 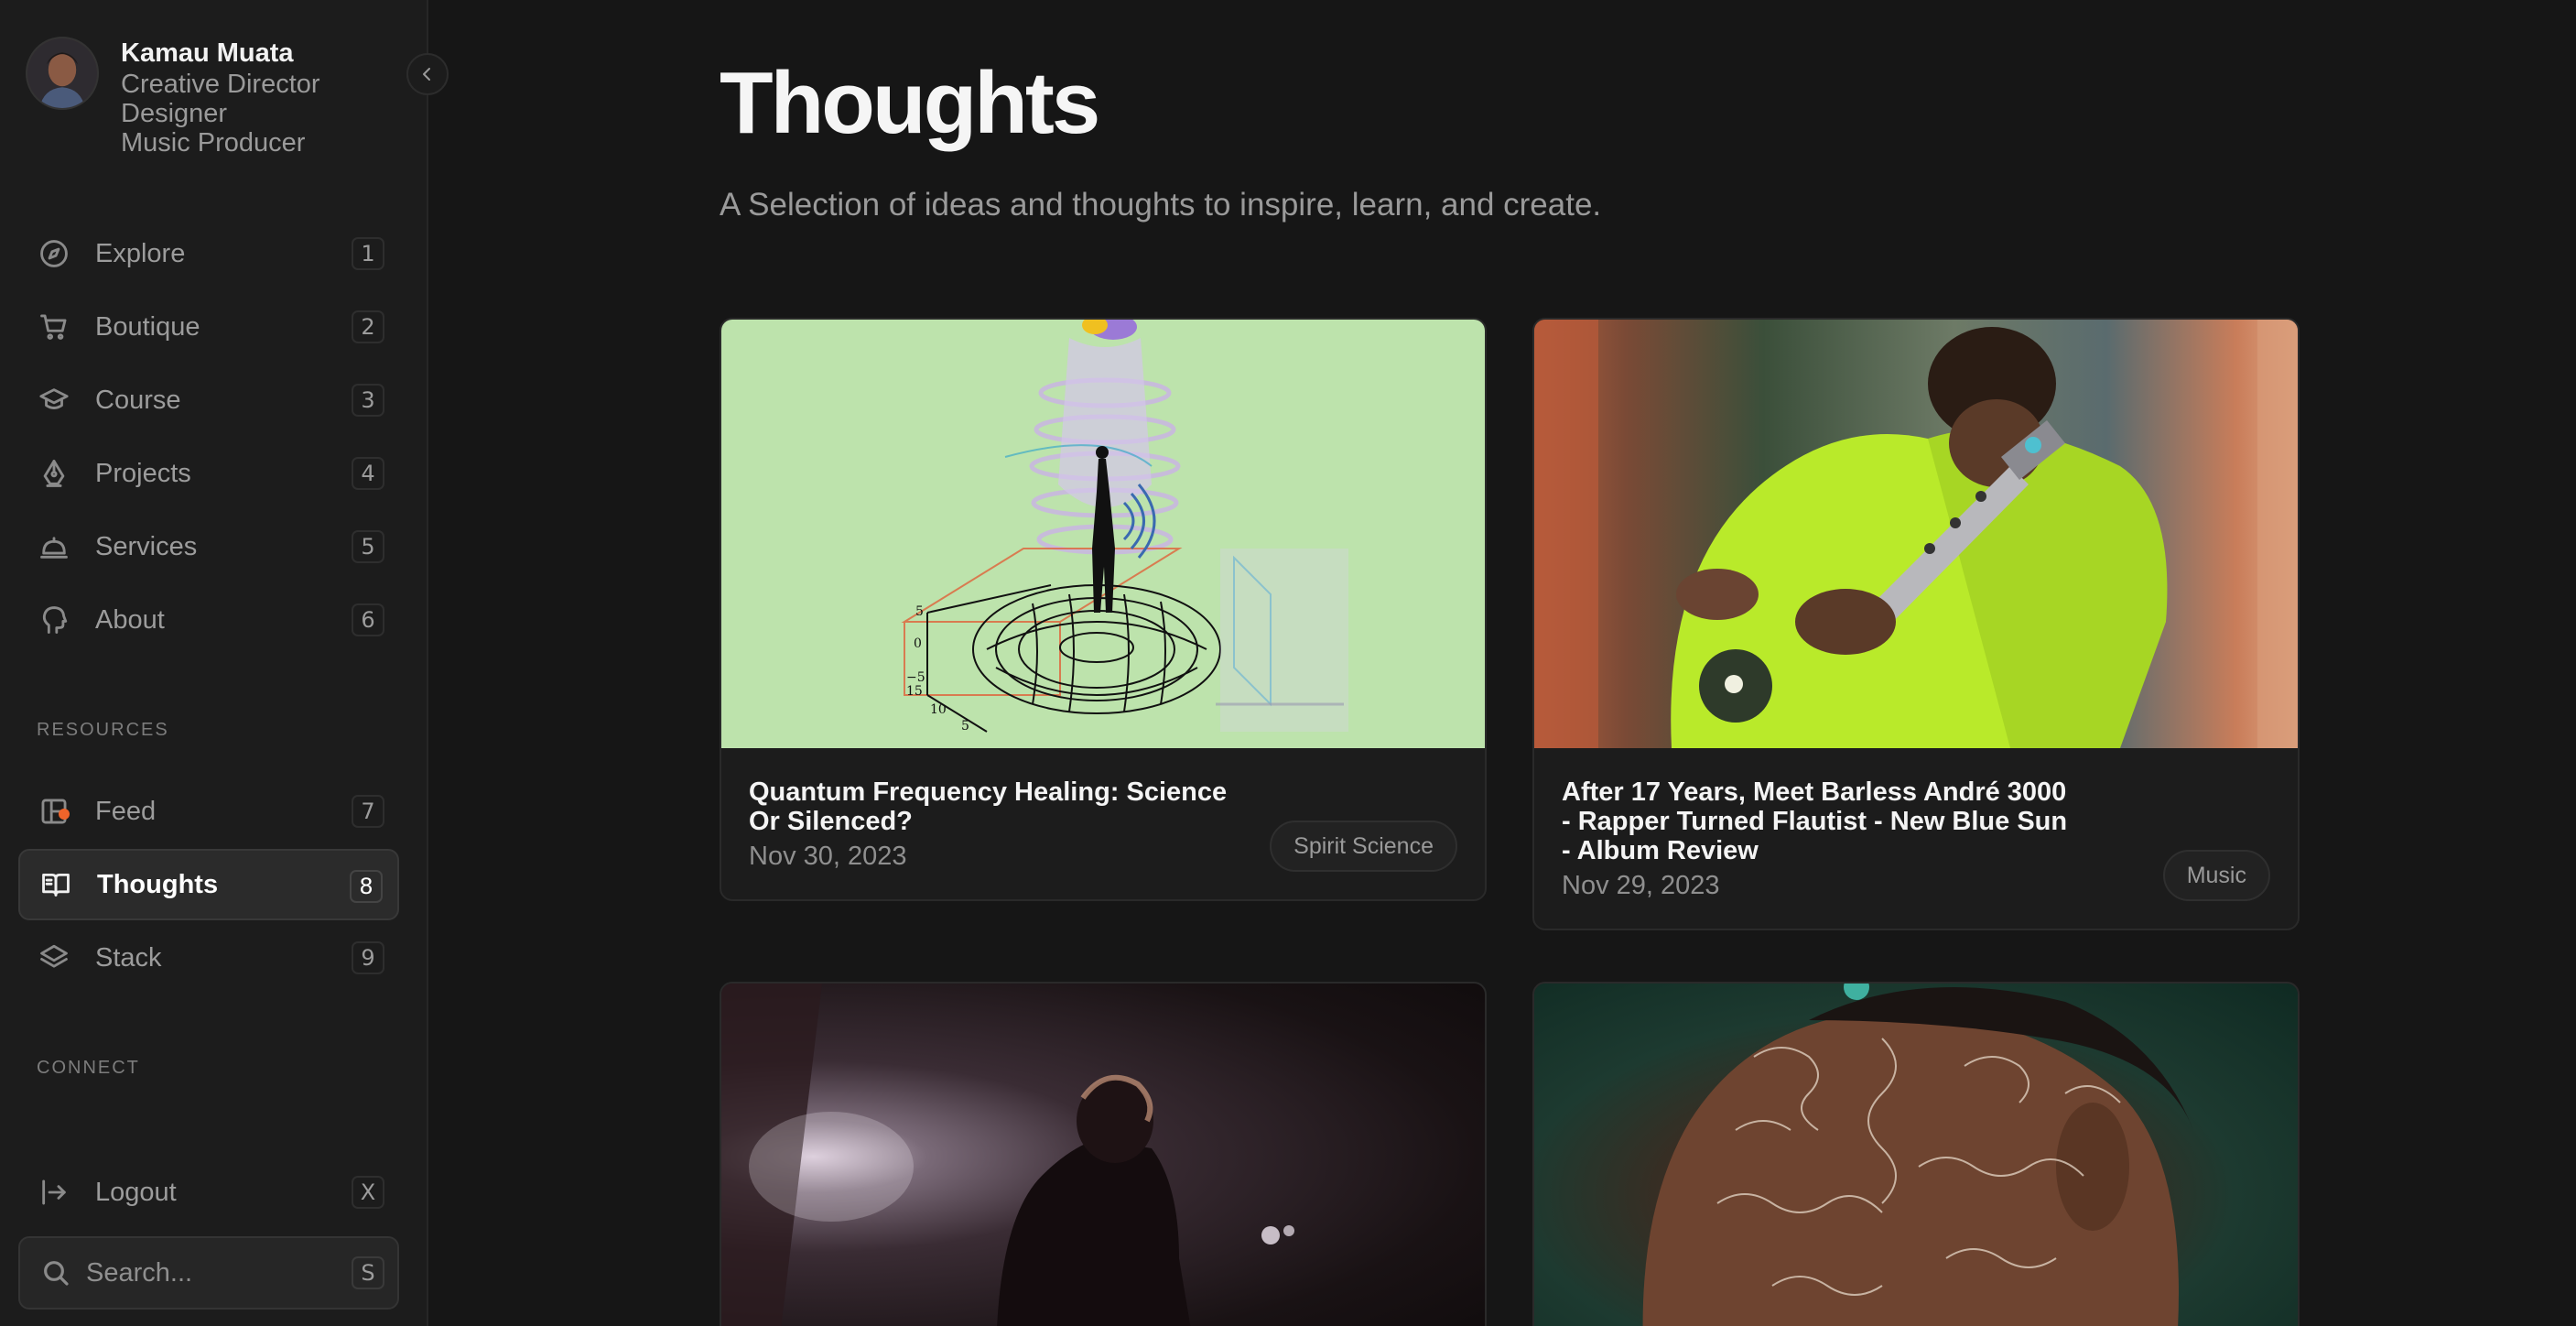 What do you see at coordinates (209, 958) in the screenshot?
I see `sidebar-item-stack: Stack 9` at bounding box center [209, 958].